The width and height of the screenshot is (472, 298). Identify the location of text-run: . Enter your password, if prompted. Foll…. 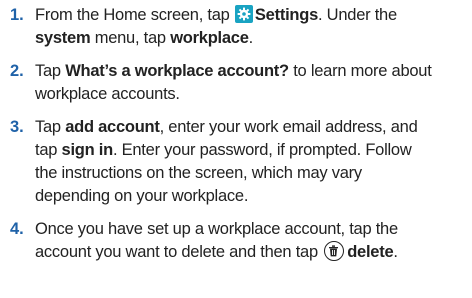
(262, 150).